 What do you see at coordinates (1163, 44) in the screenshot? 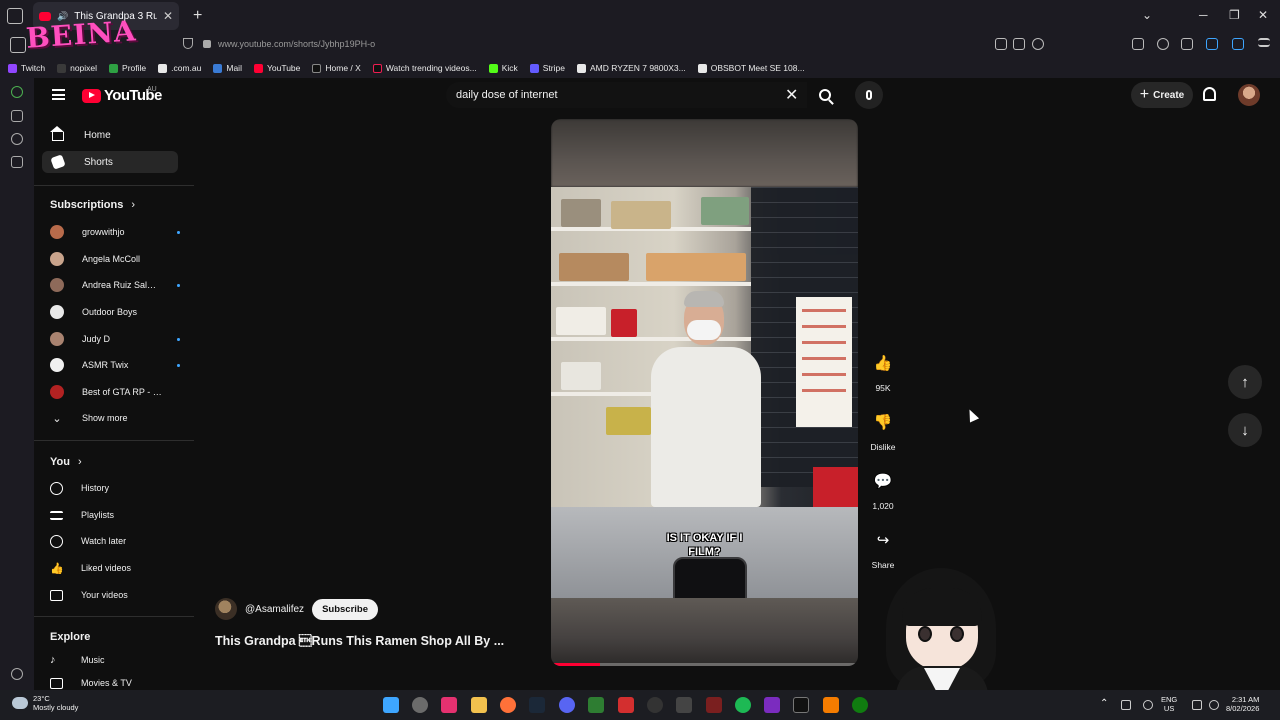
I see `account-icon` at bounding box center [1163, 44].